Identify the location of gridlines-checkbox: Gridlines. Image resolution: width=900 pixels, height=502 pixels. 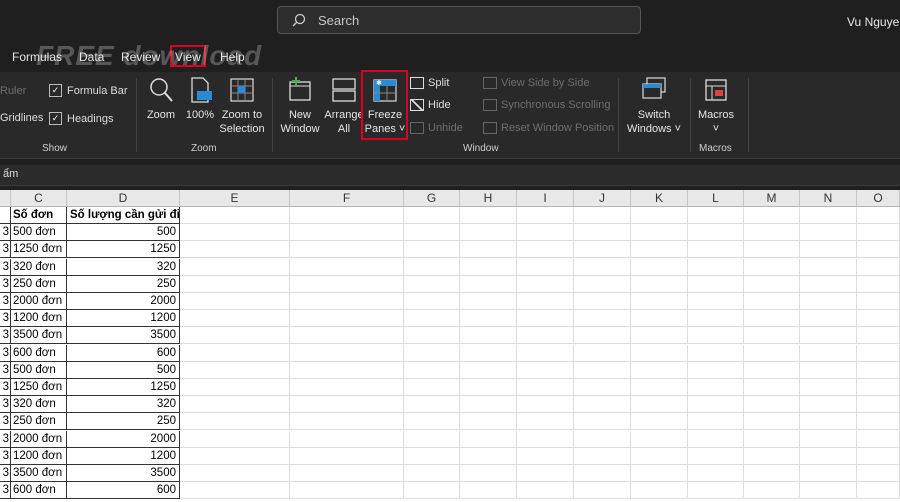
(21, 118).